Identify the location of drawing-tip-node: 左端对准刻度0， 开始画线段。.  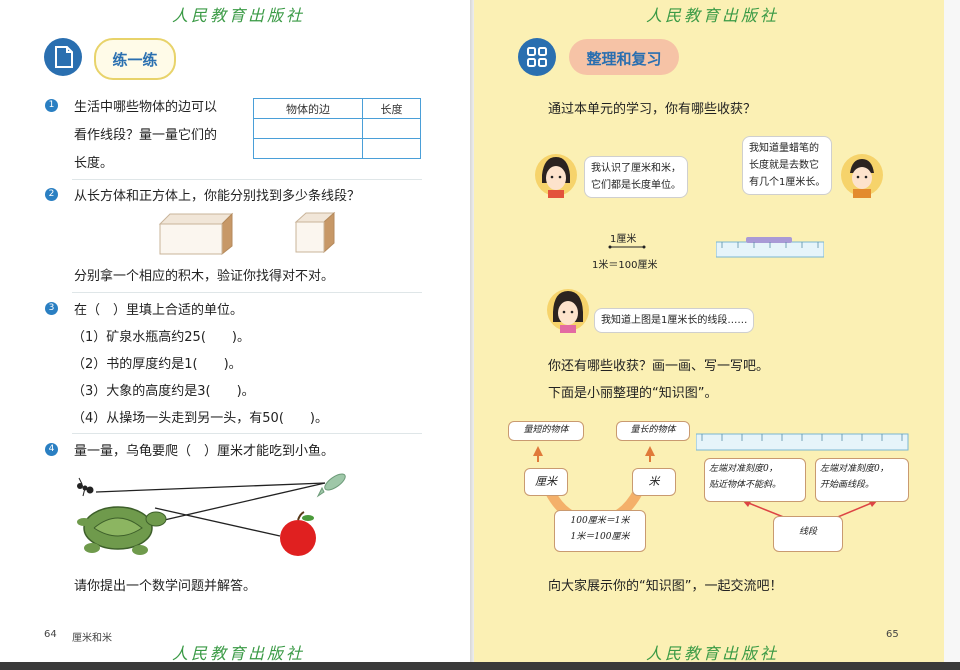
(862, 480).